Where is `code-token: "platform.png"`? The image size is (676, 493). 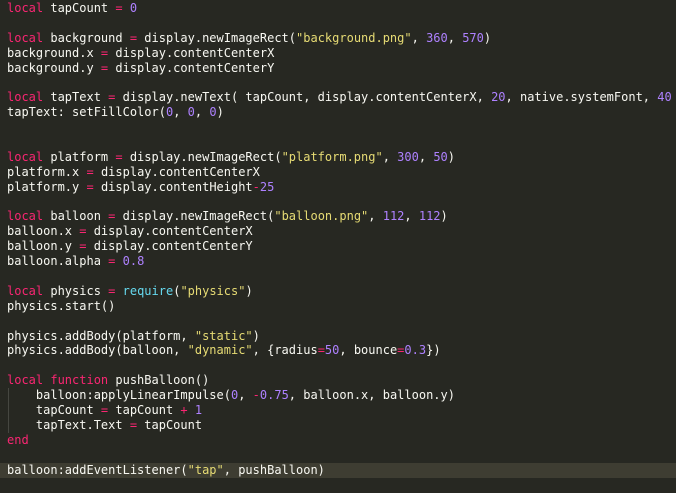
code-token: "platform.png" is located at coordinates (332, 156).